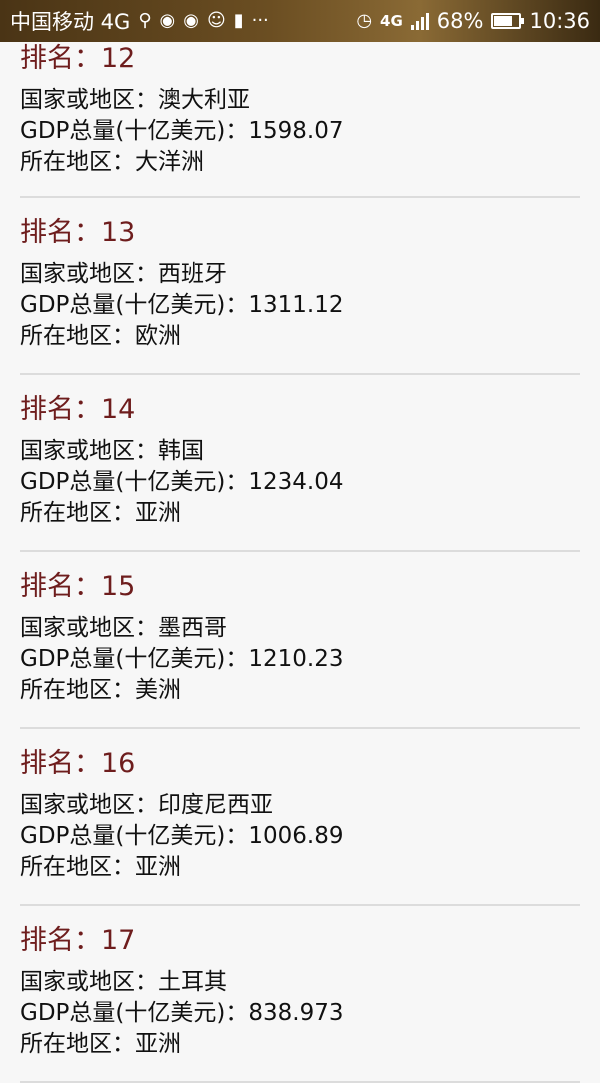 Image resolution: width=600 pixels, height=1083 pixels. What do you see at coordinates (215, 805) in the screenshot?
I see `country-value: 印度尼西亚` at bounding box center [215, 805].